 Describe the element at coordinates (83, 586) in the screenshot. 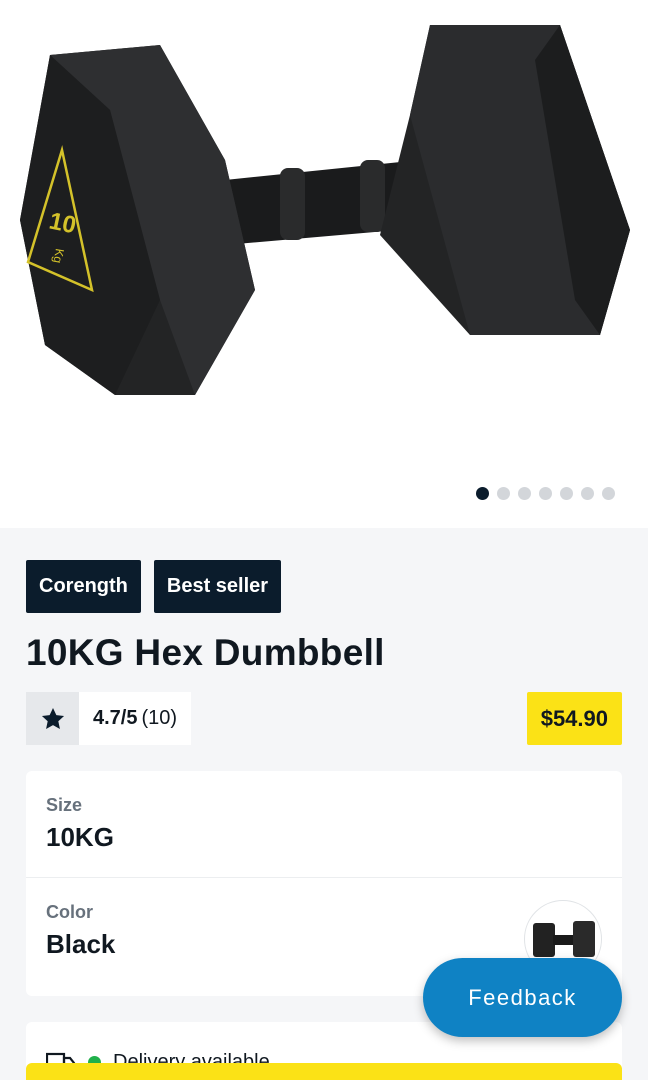

I see `brand-tag: Corength` at that location.